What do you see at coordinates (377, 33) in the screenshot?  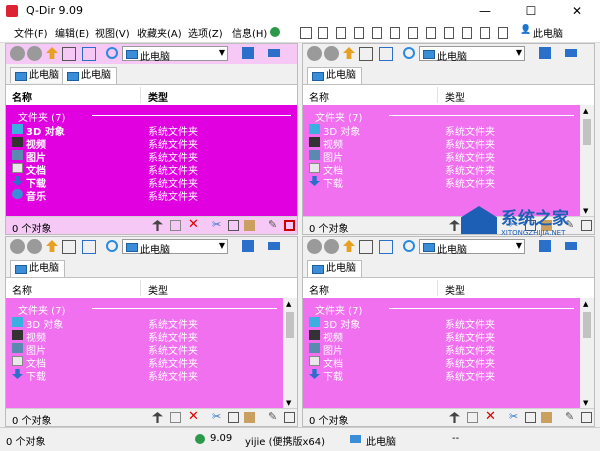 I see `layout-4-icon` at bounding box center [377, 33].